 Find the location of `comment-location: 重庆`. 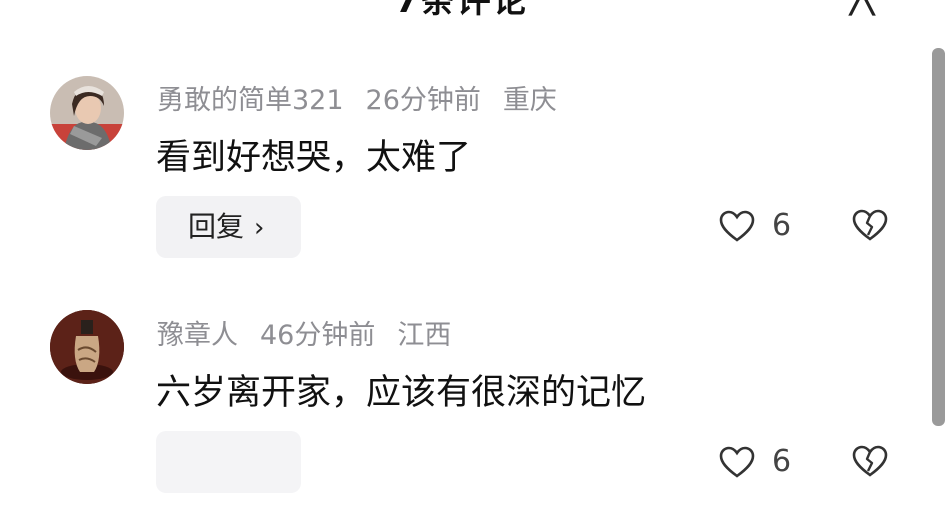

comment-location: 重庆 is located at coordinates (529, 100).